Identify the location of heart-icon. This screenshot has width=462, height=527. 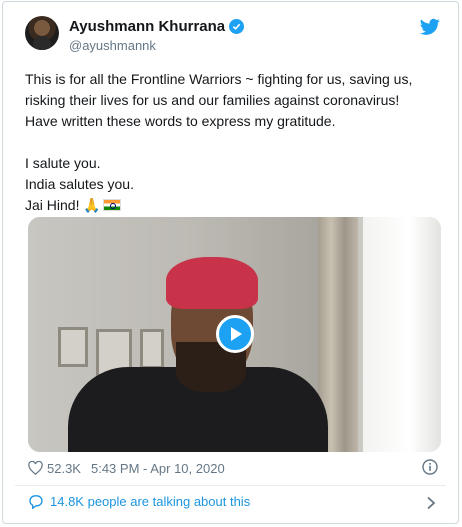
(35, 468).